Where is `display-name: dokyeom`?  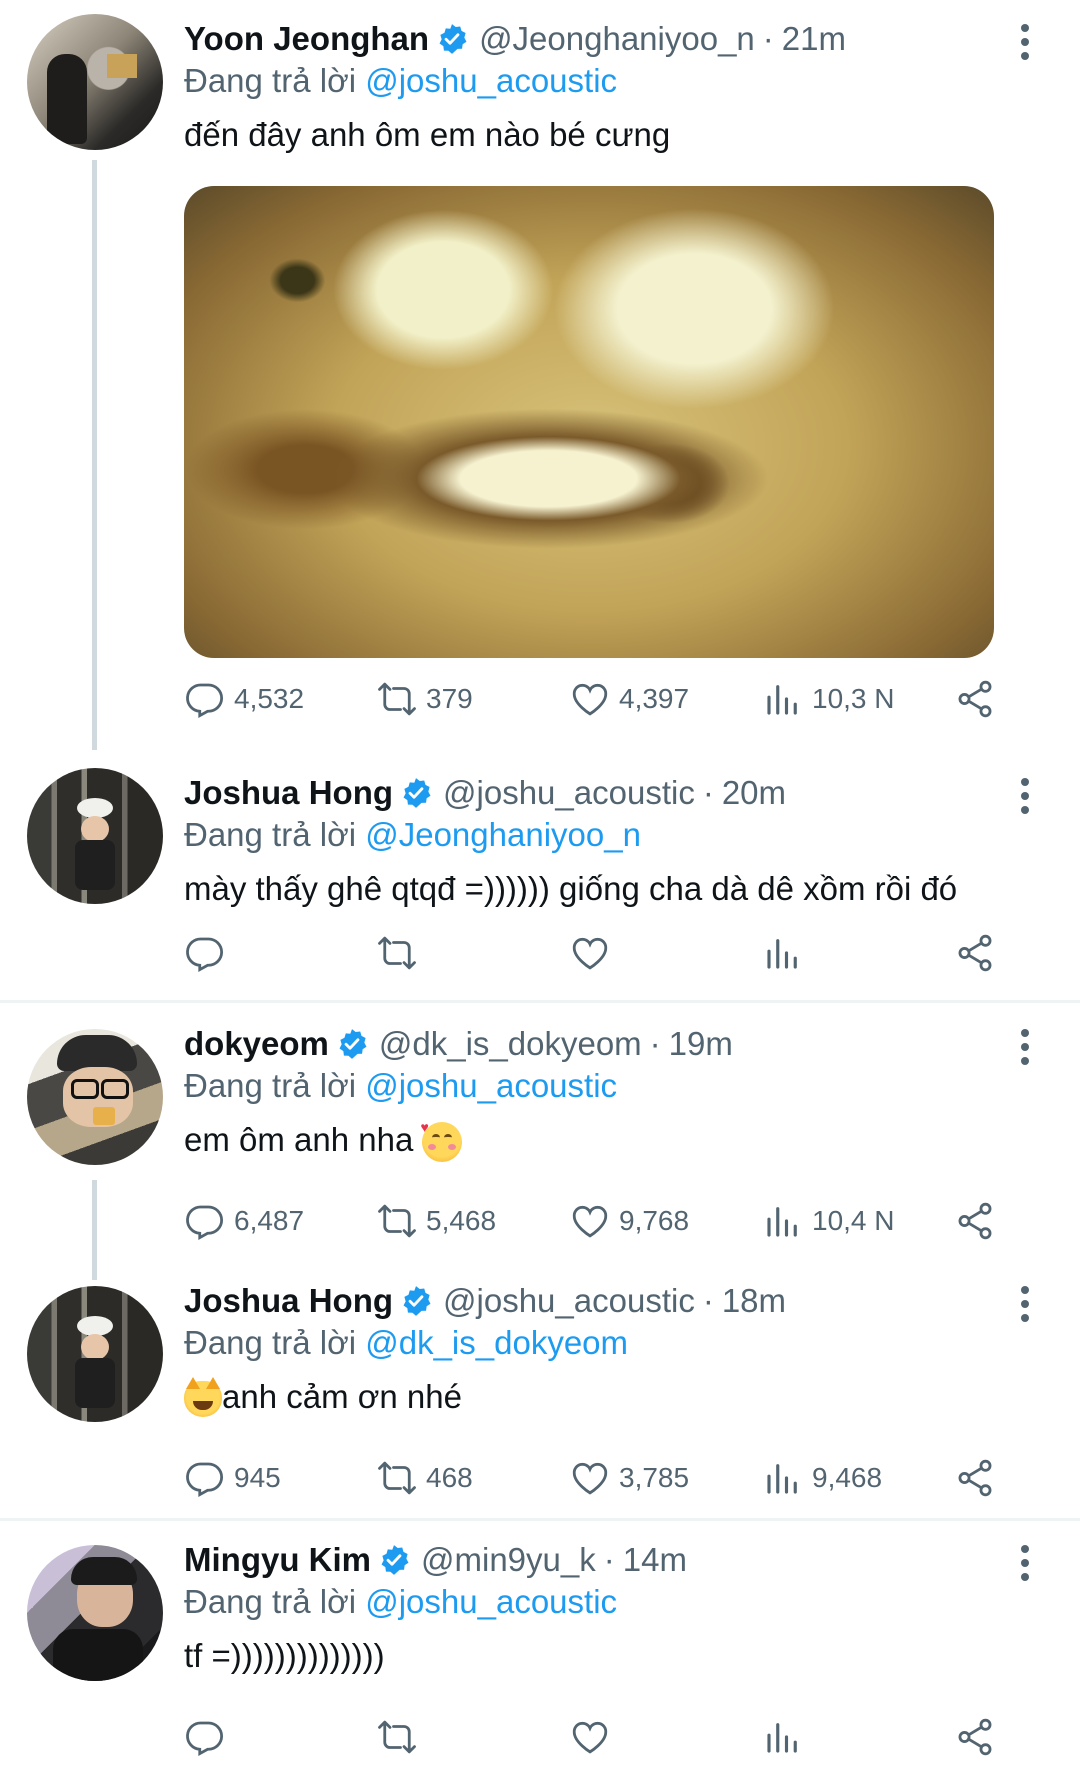
display-name: dokyeom is located at coordinates (256, 1044).